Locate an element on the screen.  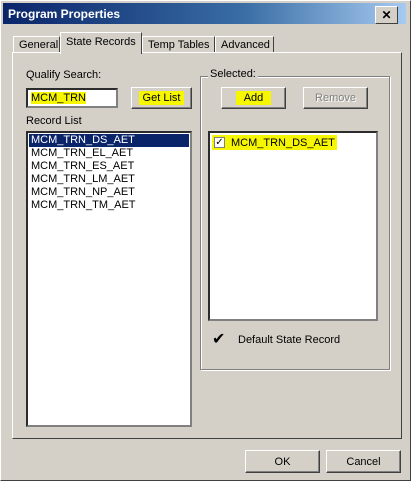
qualify-search-input: MCM_TRN is located at coordinates (72, 98).